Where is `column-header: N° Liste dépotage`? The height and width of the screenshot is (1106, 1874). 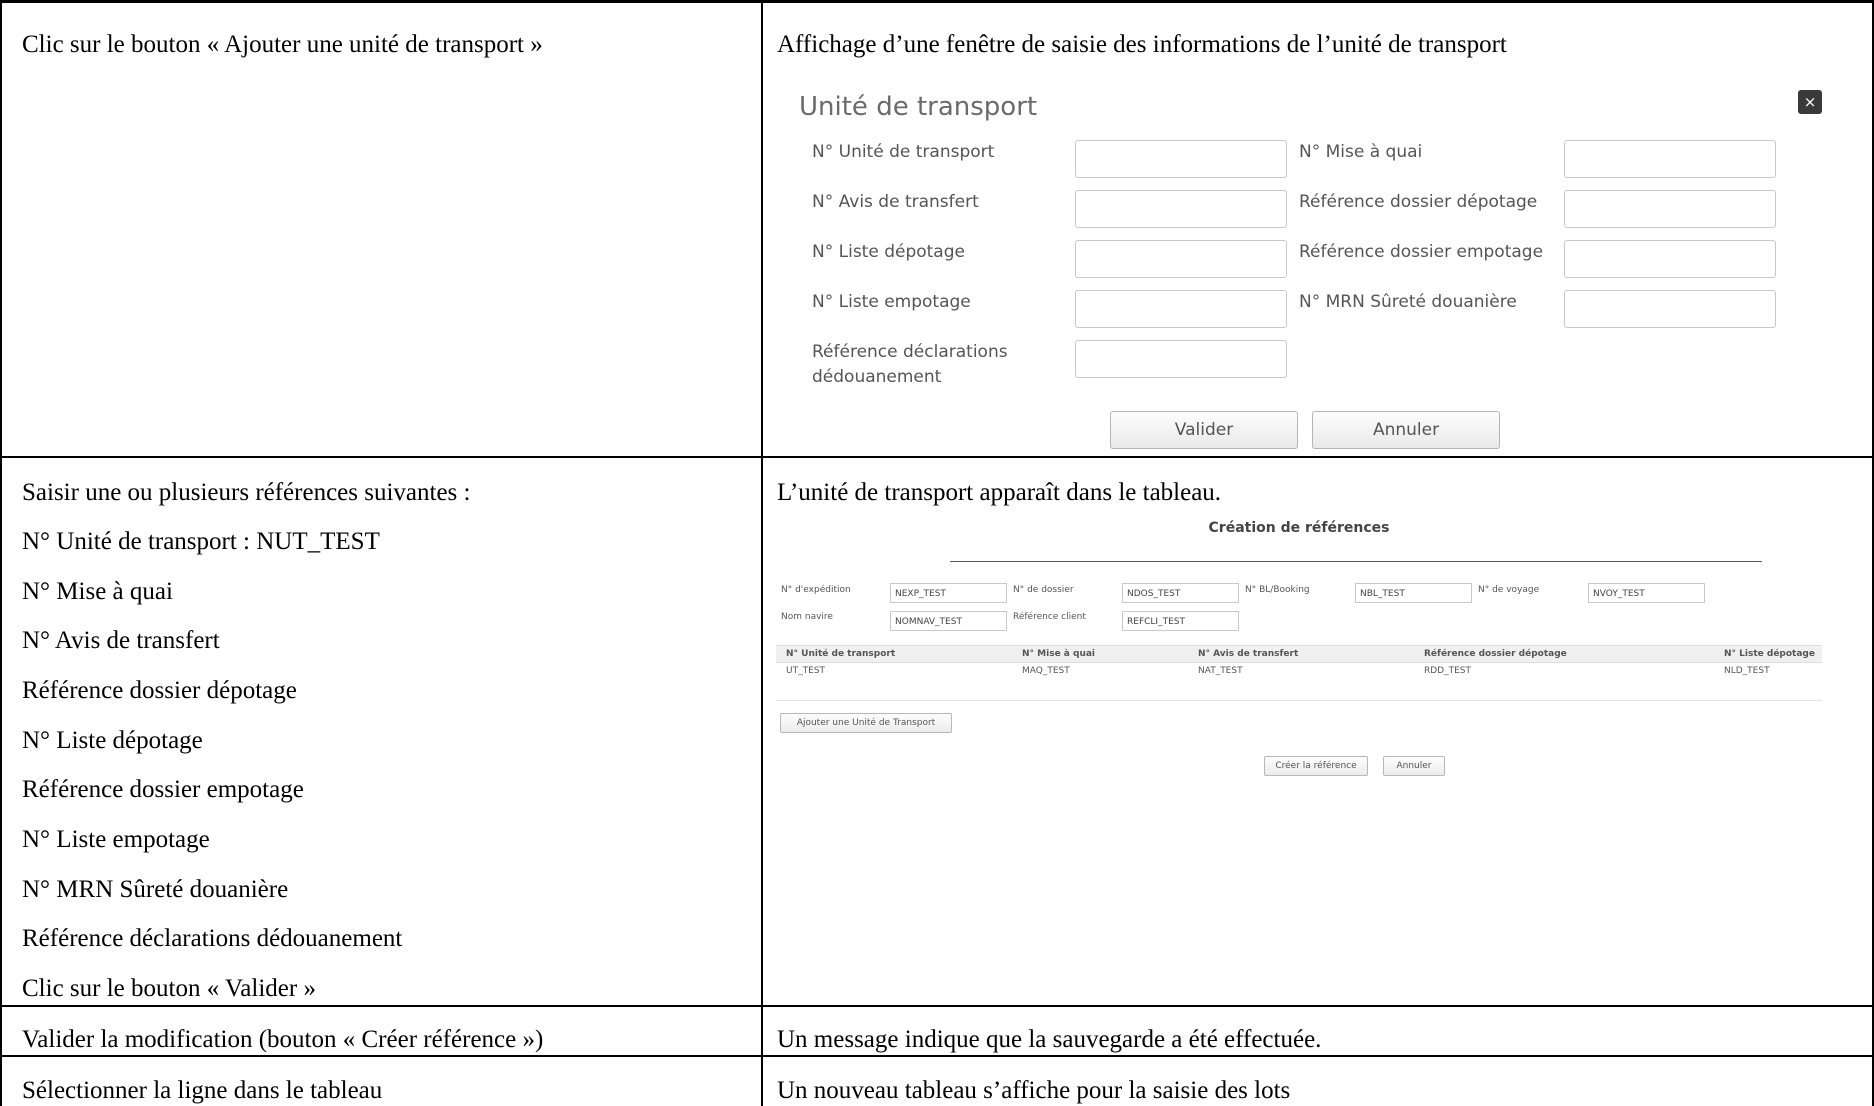 column-header: N° Liste dépotage is located at coordinates (1769, 654).